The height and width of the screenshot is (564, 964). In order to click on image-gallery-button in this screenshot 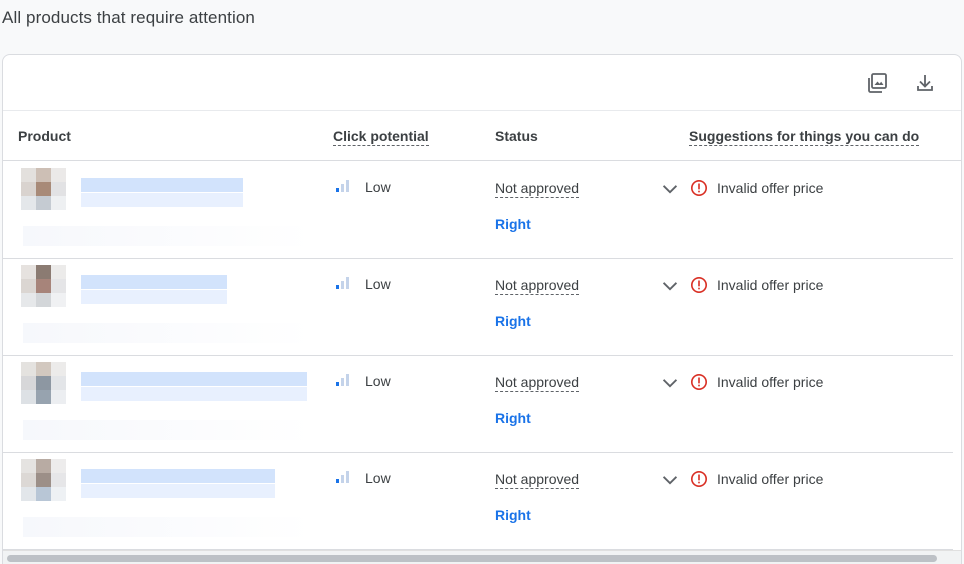, I will do `click(878, 84)`.